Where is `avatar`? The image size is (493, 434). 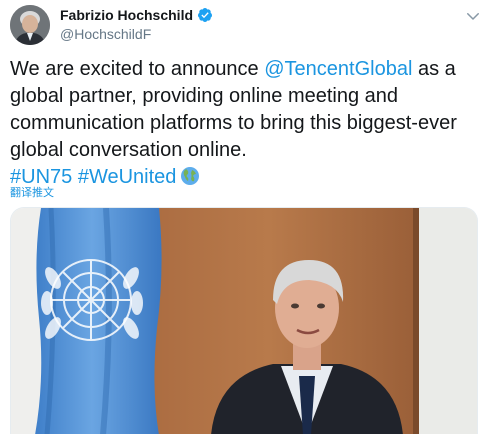
avatar is located at coordinates (30, 25).